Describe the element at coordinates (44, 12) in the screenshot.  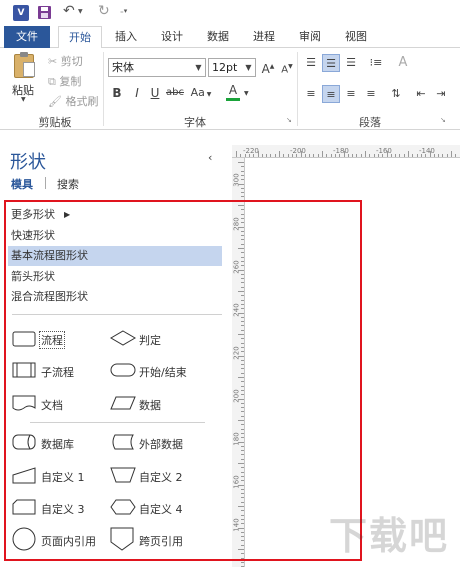
I see `save-icon` at that location.